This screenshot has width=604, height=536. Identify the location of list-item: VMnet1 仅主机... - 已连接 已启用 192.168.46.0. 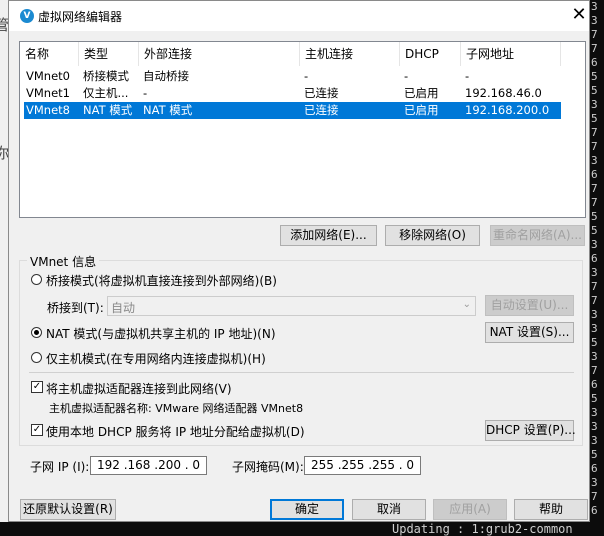
(292, 93).